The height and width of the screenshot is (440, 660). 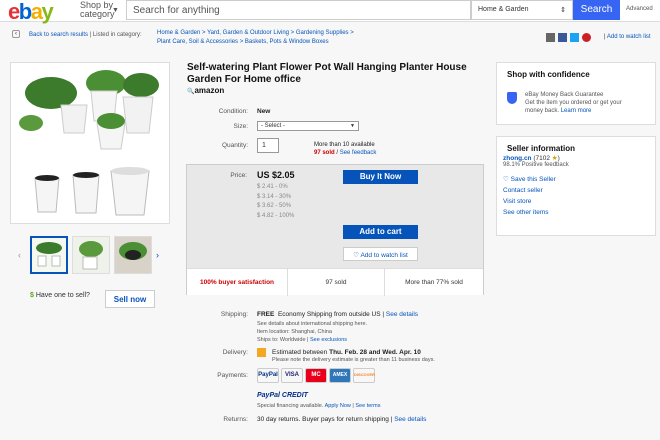 I want to click on share-icons, so click(x=570, y=37).